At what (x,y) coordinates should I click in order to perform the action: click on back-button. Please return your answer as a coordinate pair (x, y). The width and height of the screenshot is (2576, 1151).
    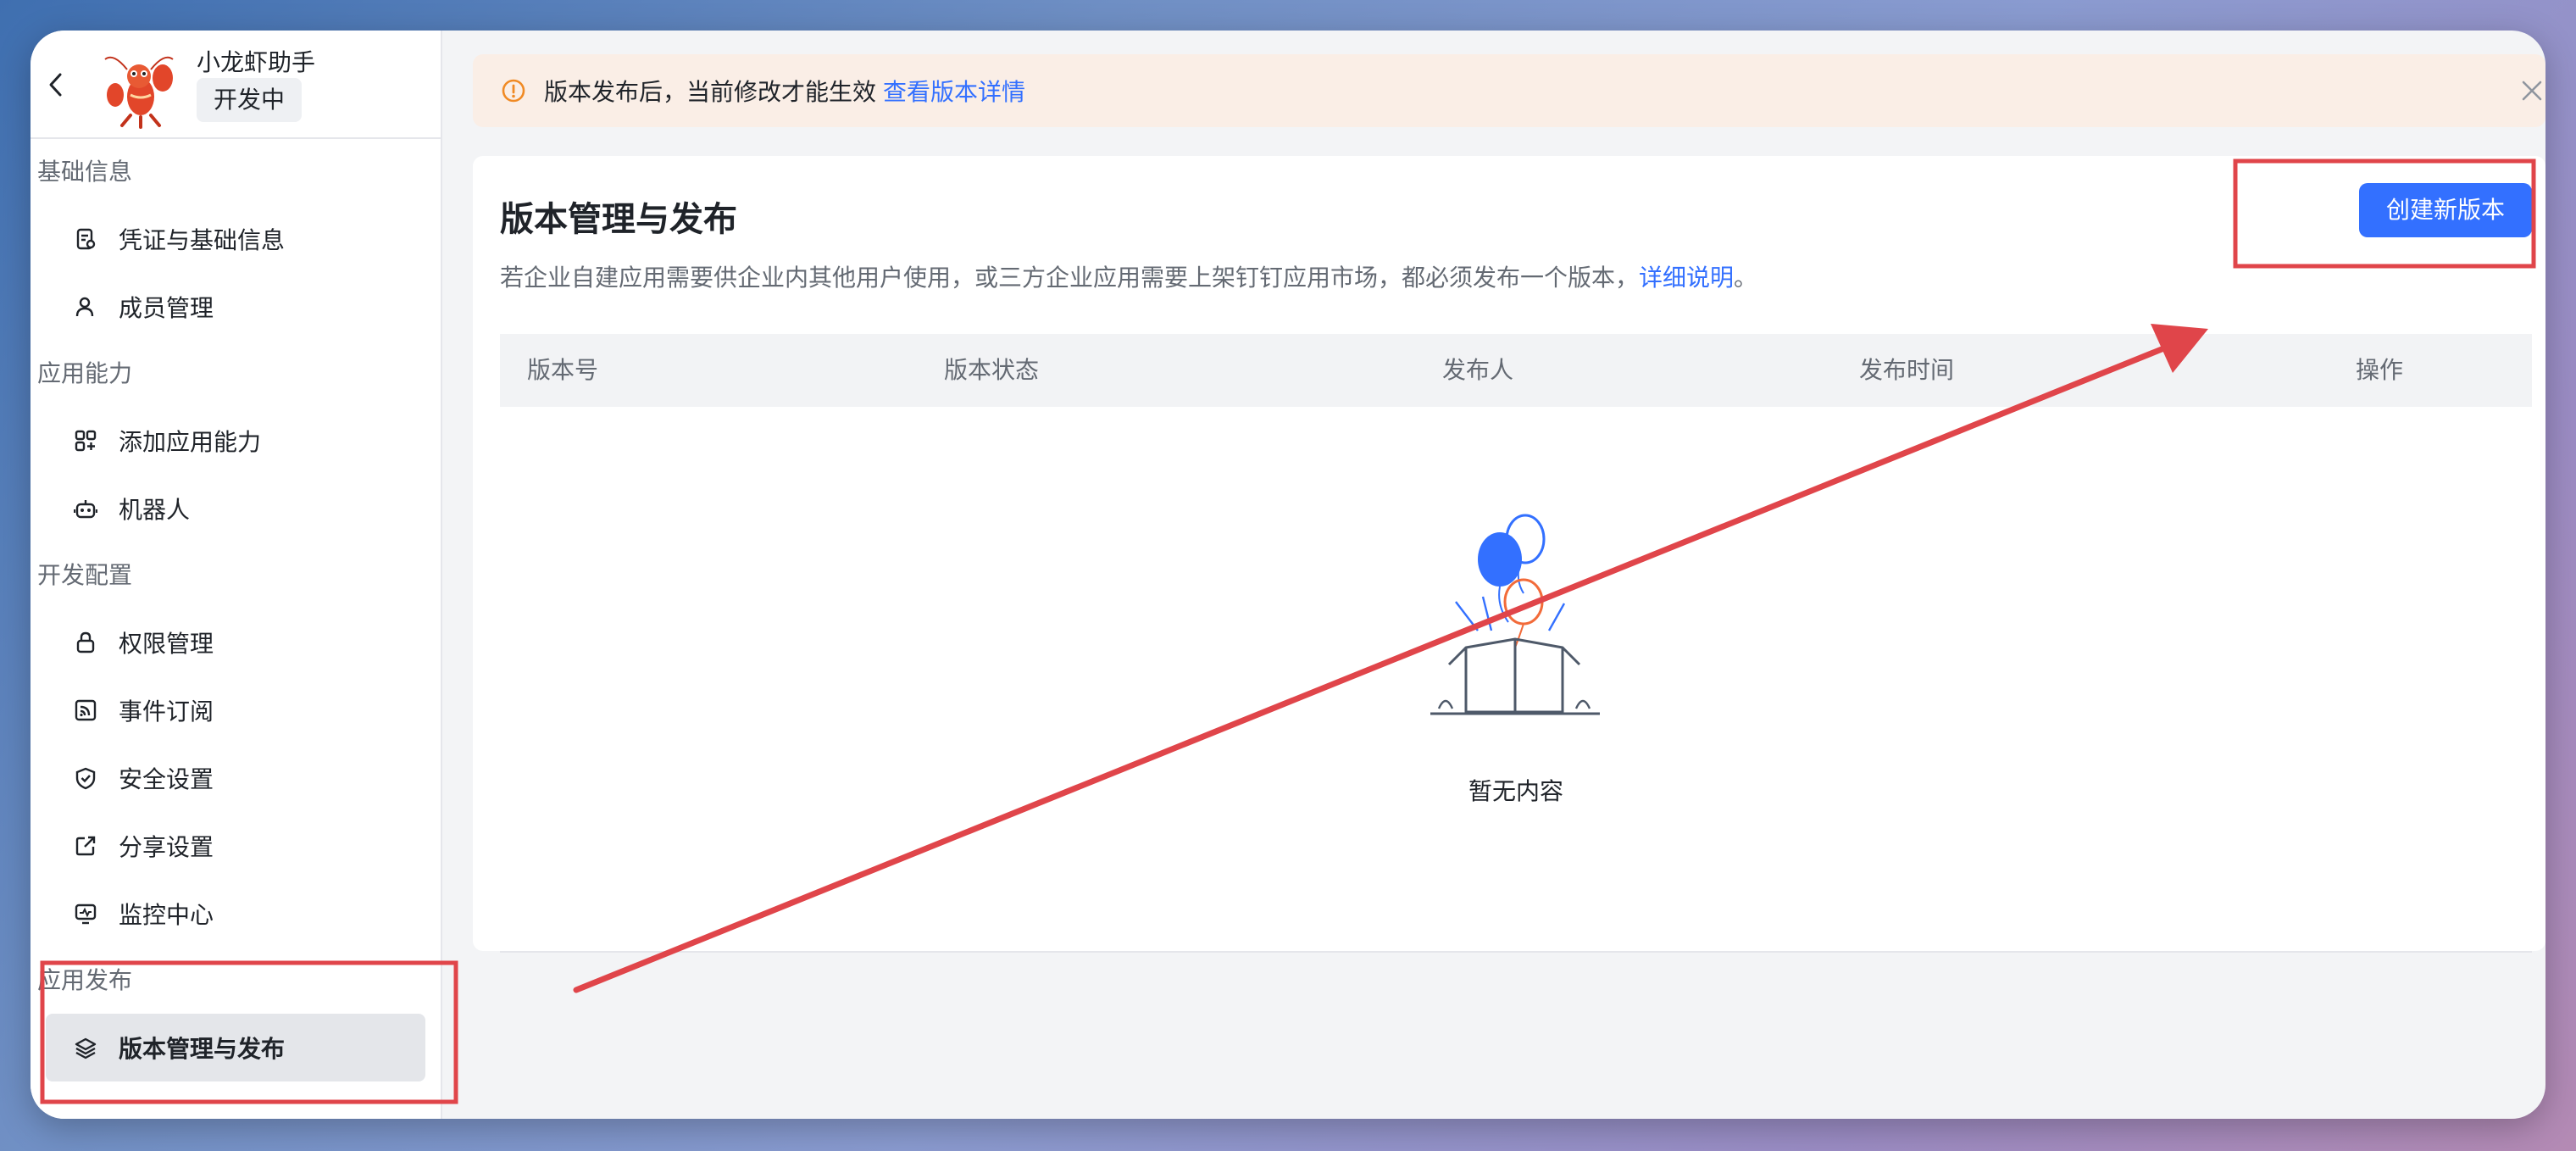
    Looking at the image, I should click on (56, 84).